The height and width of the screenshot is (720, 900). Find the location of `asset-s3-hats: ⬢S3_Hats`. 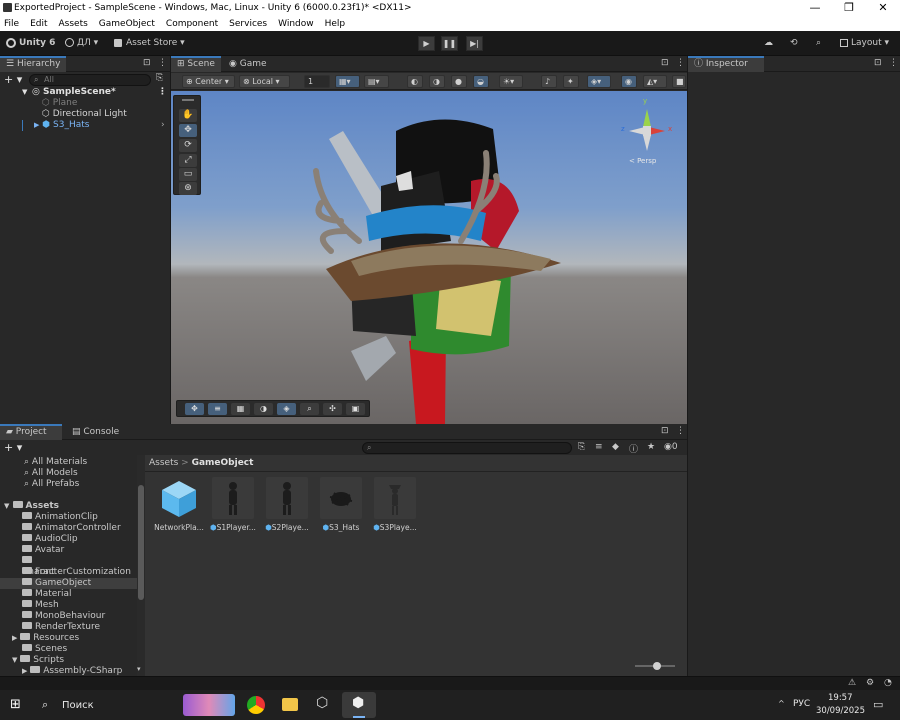

asset-s3-hats: ⬢S3_Hats is located at coordinates (341, 504).